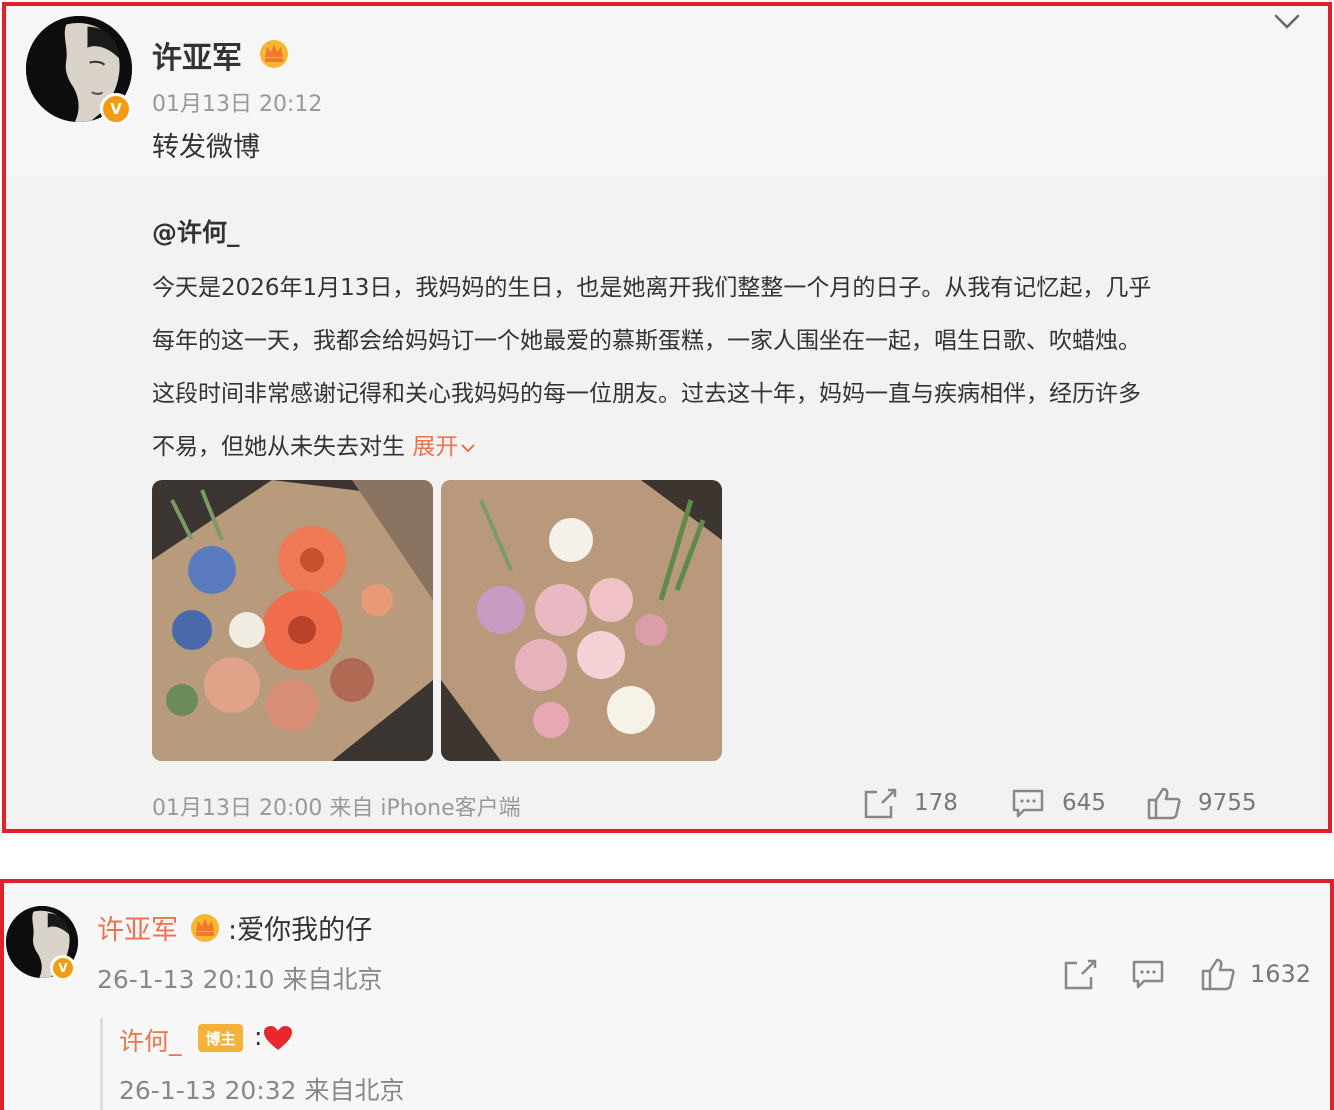  What do you see at coordinates (278, 447) in the screenshot?
I see `text-line: 不易，但她从未失去对生` at bounding box center [278, 447].